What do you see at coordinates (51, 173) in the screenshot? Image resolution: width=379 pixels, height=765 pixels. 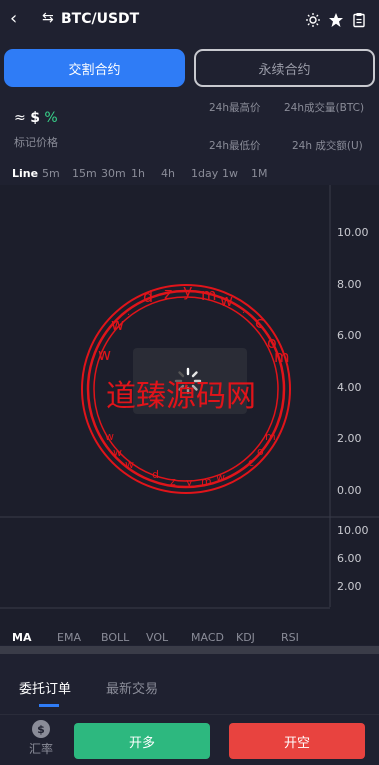 I see `timeframe-5m: 5m` at bounding box center [51, 173].